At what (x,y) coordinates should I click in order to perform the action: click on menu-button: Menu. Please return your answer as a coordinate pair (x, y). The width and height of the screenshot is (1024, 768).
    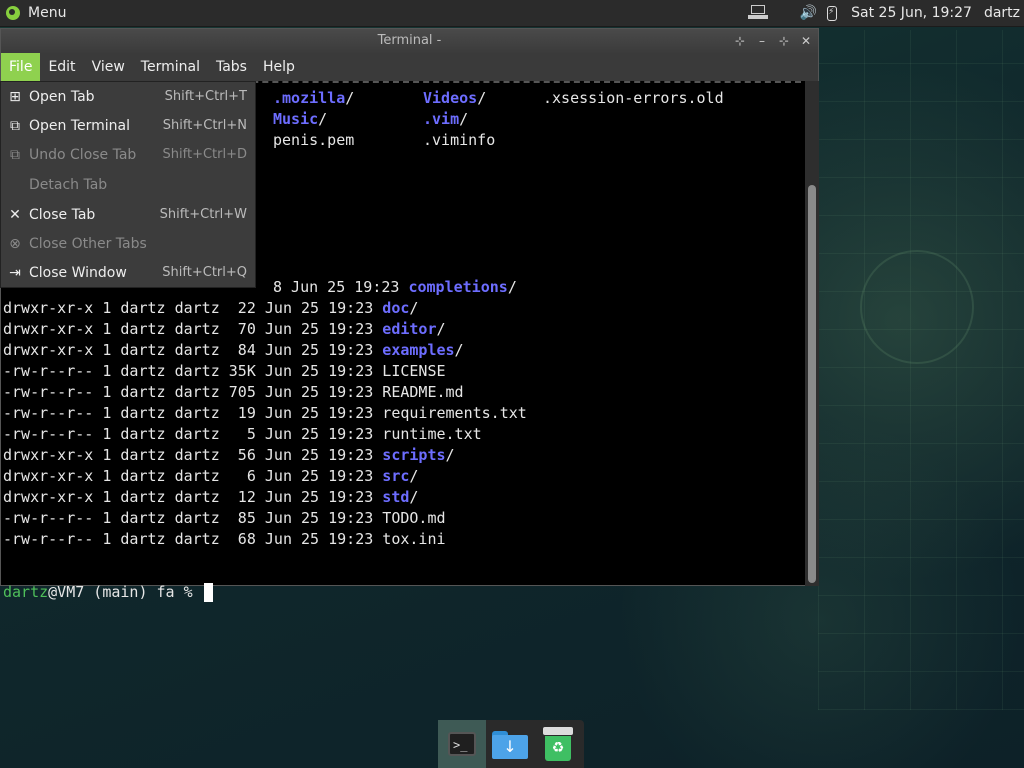
    Looking at the image, I should click on (36, 13).